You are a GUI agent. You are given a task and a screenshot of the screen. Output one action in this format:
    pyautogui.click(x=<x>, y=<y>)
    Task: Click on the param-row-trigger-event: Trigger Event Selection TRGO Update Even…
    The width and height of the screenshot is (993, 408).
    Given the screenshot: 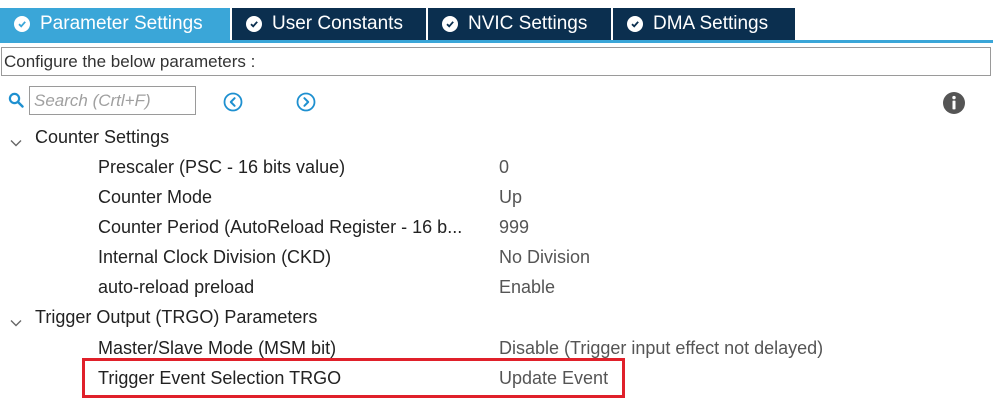 What is the action you would take?
    pyautogui.click(x=496, y=378)
    